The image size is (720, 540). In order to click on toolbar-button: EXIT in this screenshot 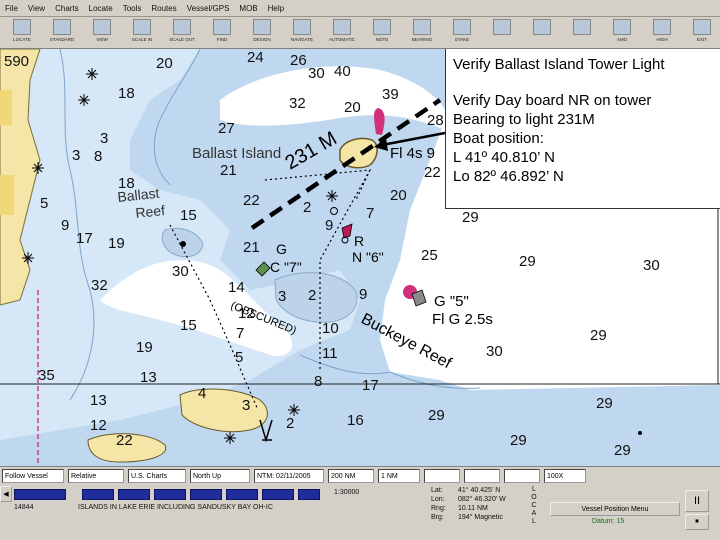, I will do `click(701, 32)`.